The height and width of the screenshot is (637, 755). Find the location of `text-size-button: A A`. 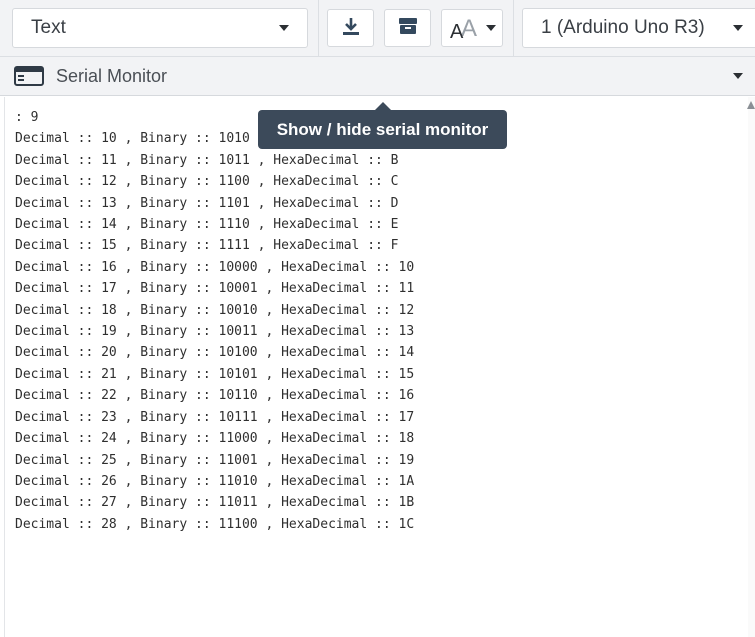

text-size-button: A A is located at coordinates (472, 28).